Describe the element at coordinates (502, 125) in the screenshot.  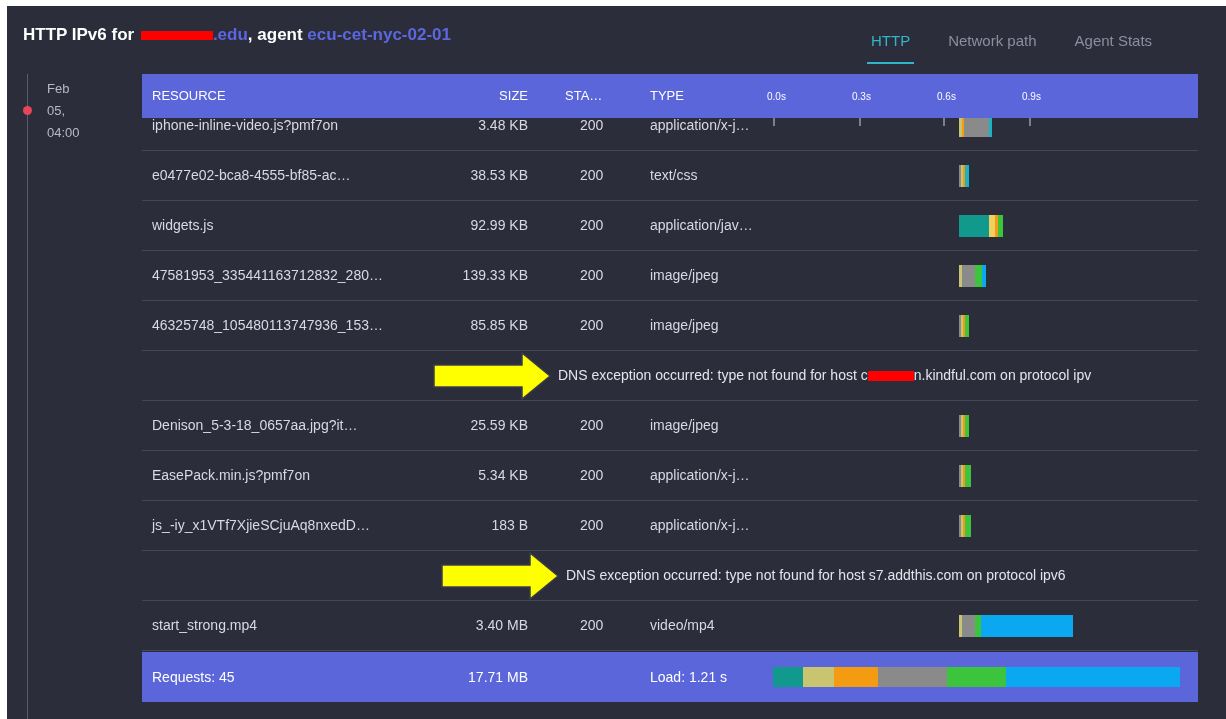
I see `table-cell-text: 3.48 KB` at that location.